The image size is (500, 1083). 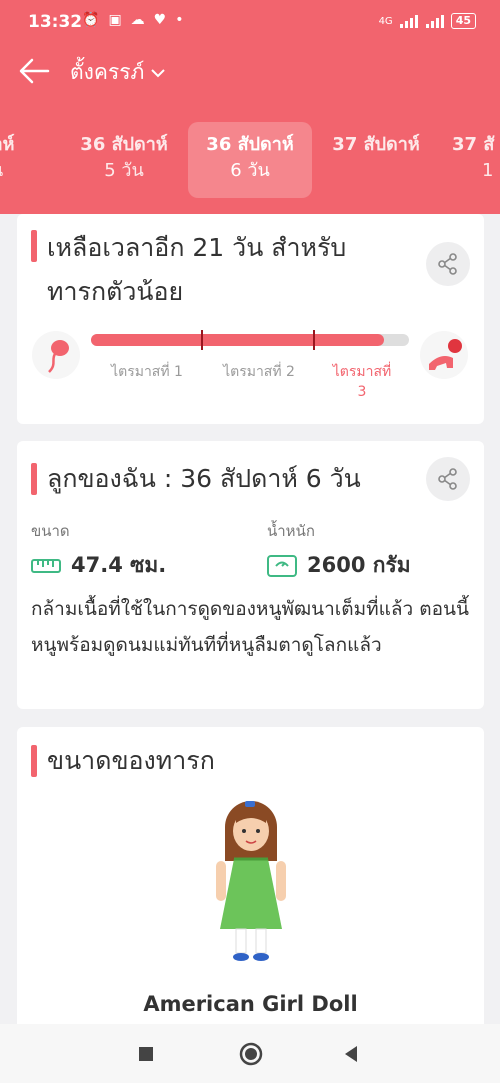 What do you see at coordinates (27, 160) in the screenshot?
I see `tab-week-prev-2: ปดาห์วัน` at bounding box center [27, 160].